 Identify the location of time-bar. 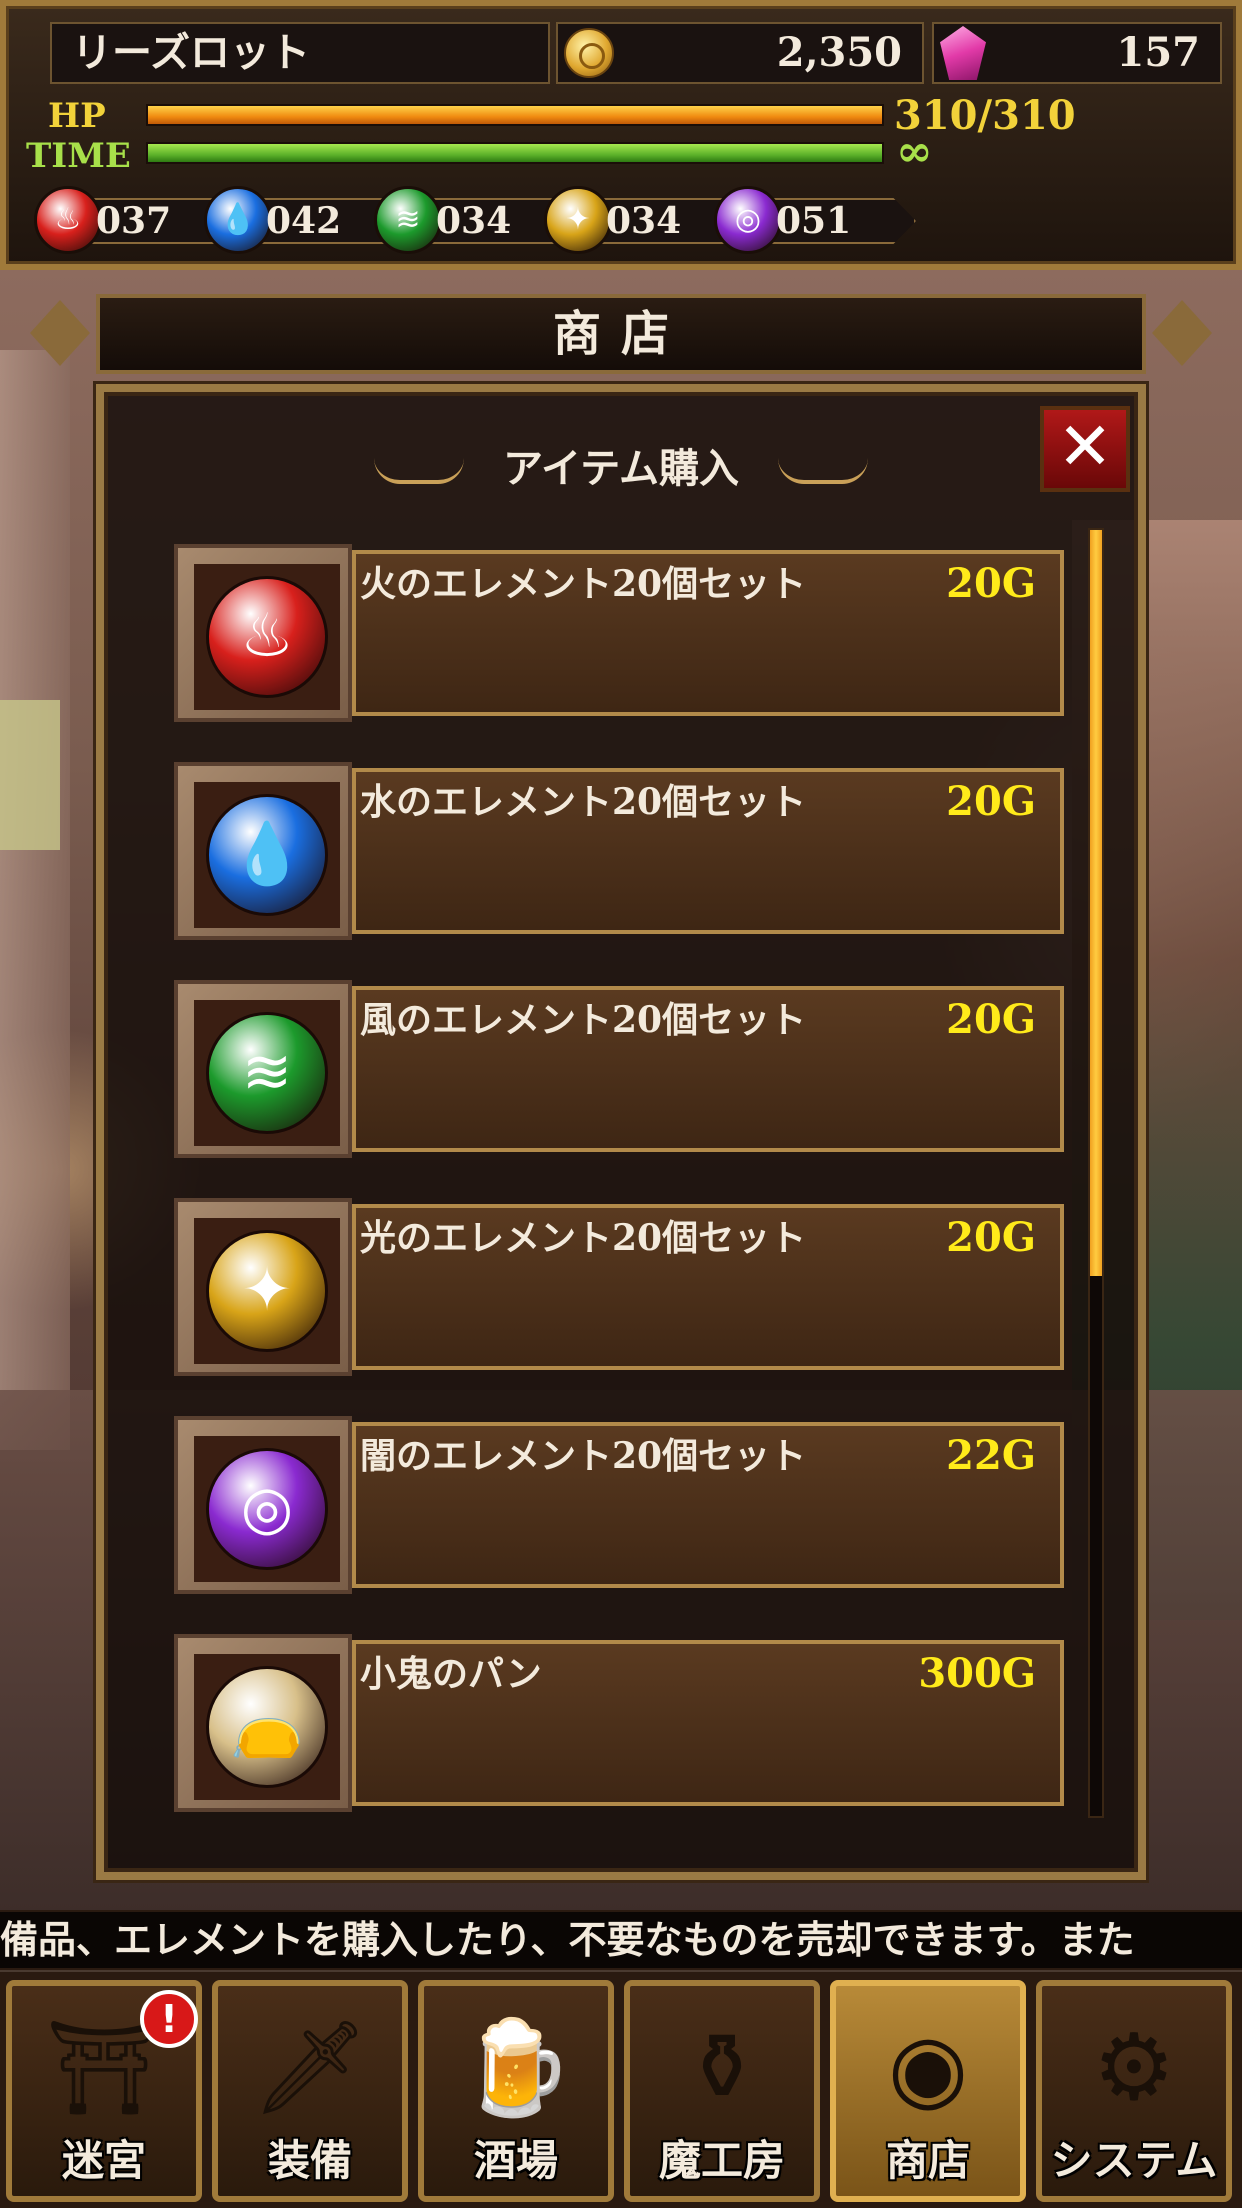
(515, 153).